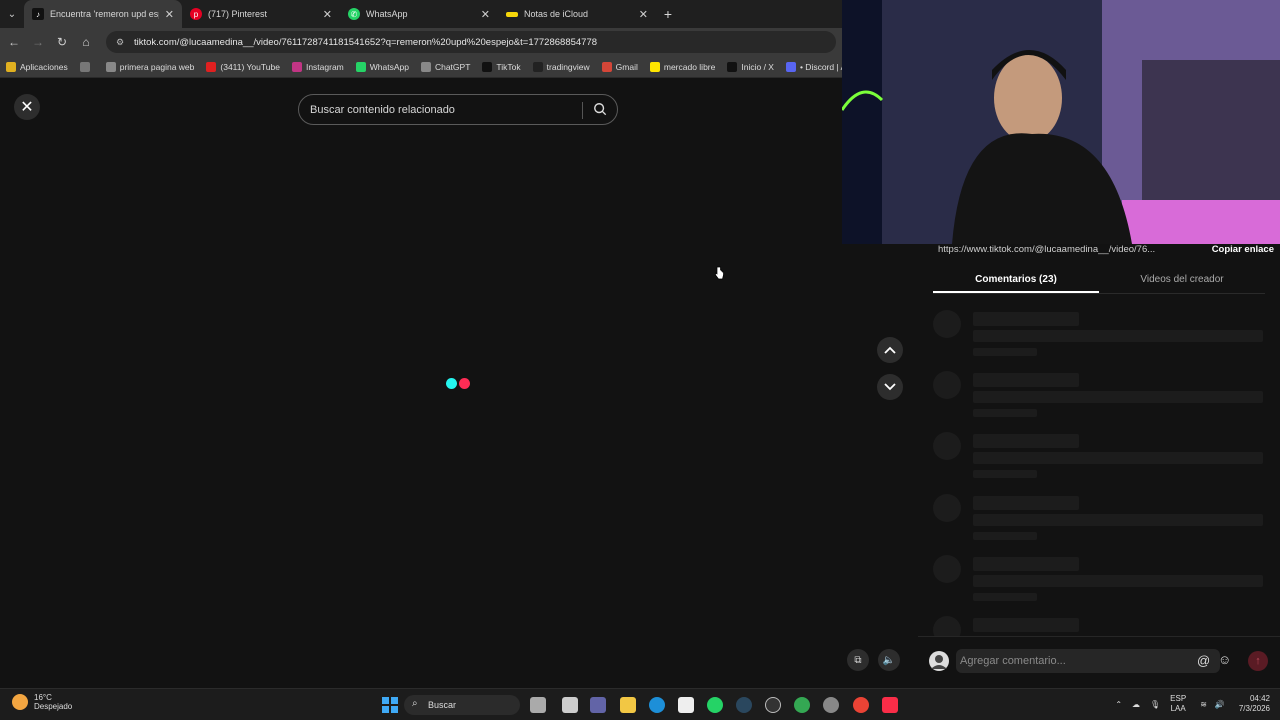 The width and height of the screenshot is (1280, 720). I want to click on clock-time: 04:42, so click(1254, 699).